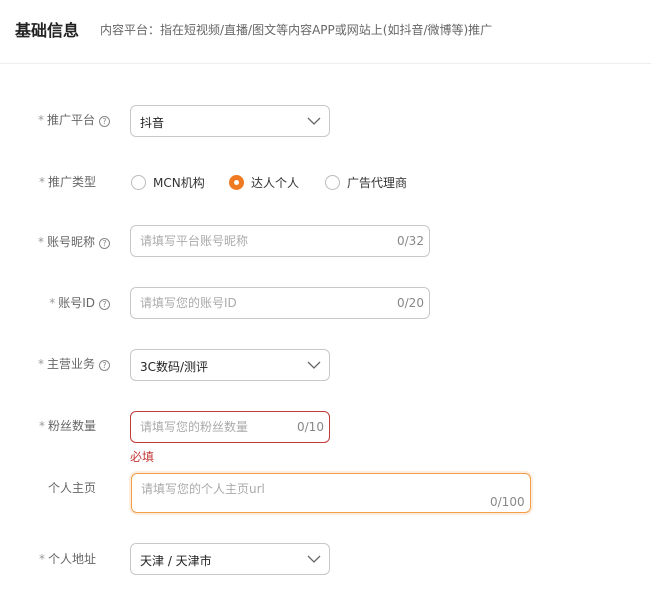 The width and height of the screenshot is (651, 613). What do you see at coordinates (55, 119) in the screenshot?
I see `platform-label: * 推广平台?` at bounding box center [55, 119].